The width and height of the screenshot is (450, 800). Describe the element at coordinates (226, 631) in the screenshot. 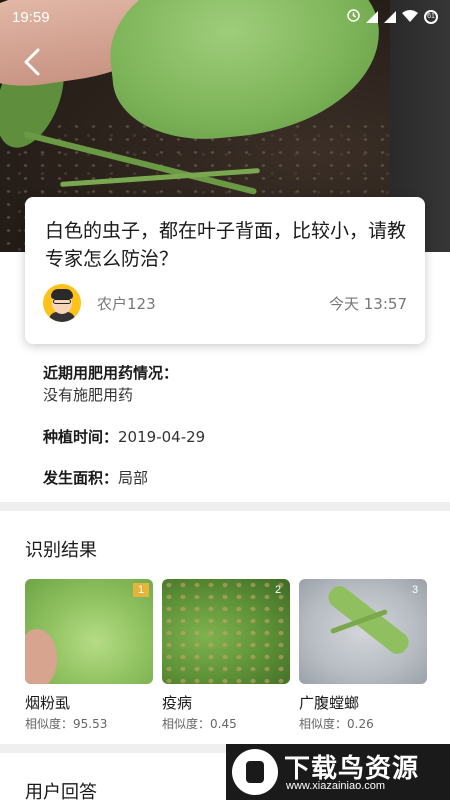

I see `result-image: 2` at that location.